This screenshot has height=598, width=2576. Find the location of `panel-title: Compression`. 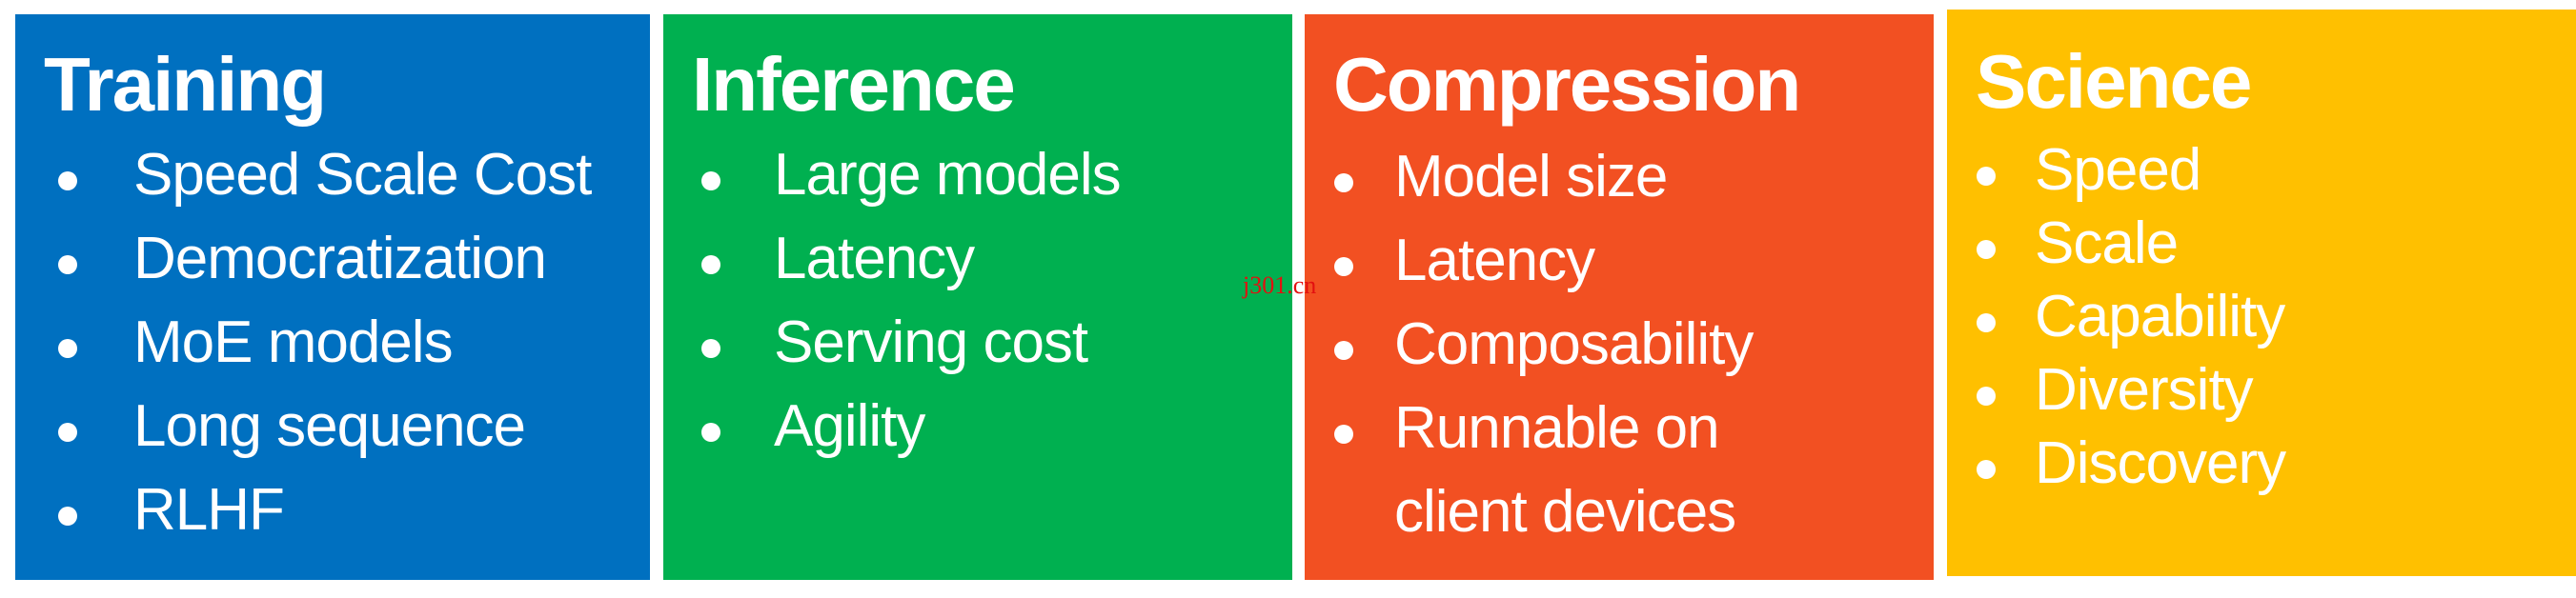

panel-title: Compression is located at coordinates (1567, 84).